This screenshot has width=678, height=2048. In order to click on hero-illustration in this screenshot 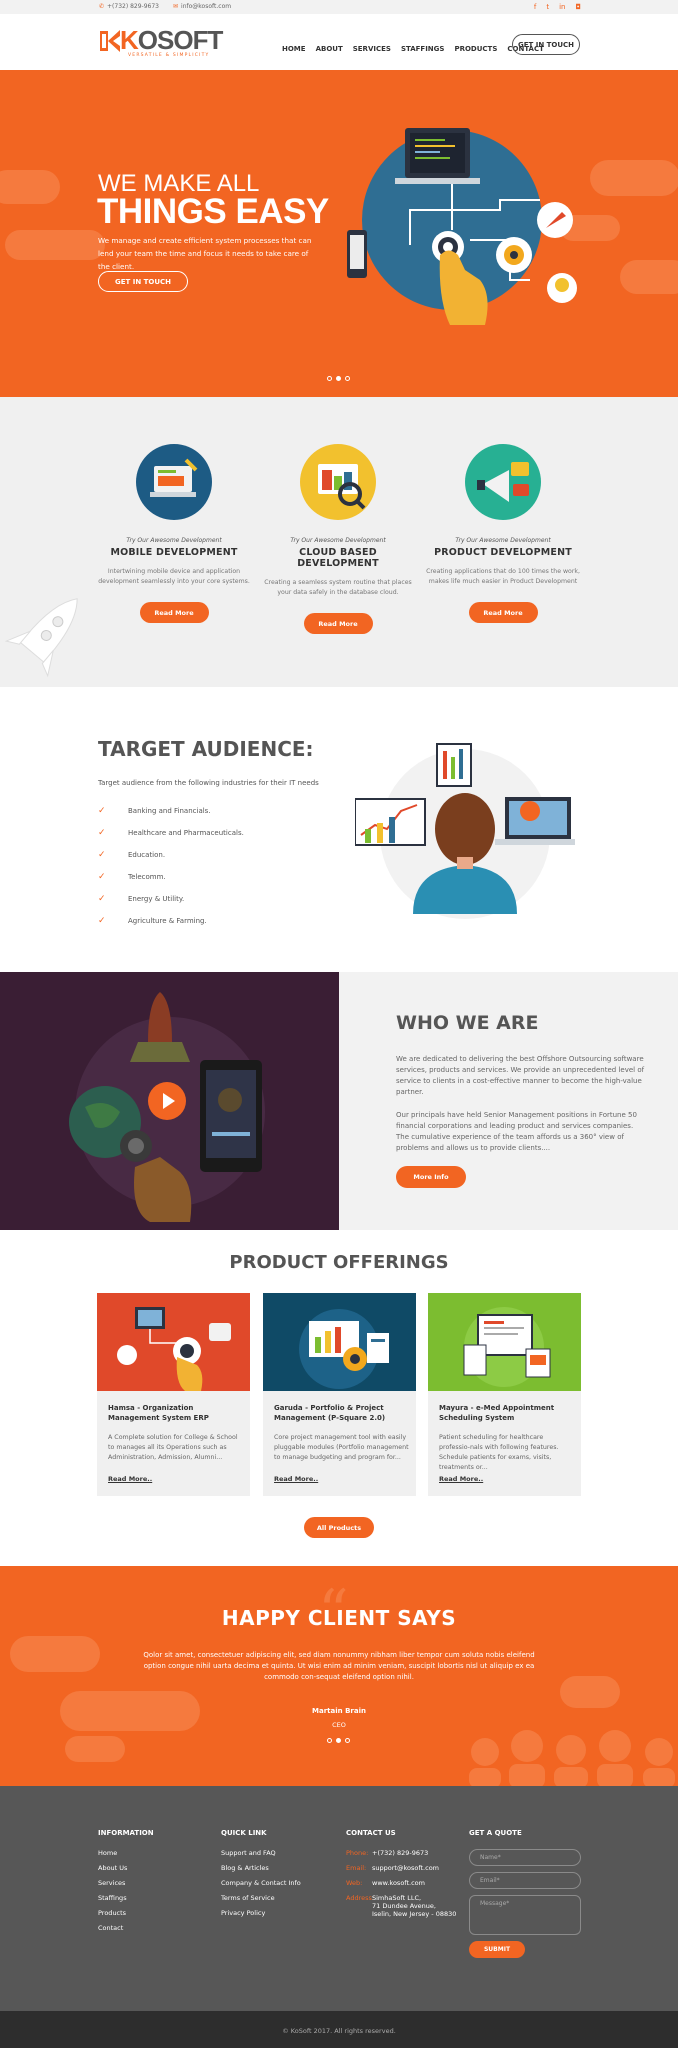, I will do `click(462, 226)`.